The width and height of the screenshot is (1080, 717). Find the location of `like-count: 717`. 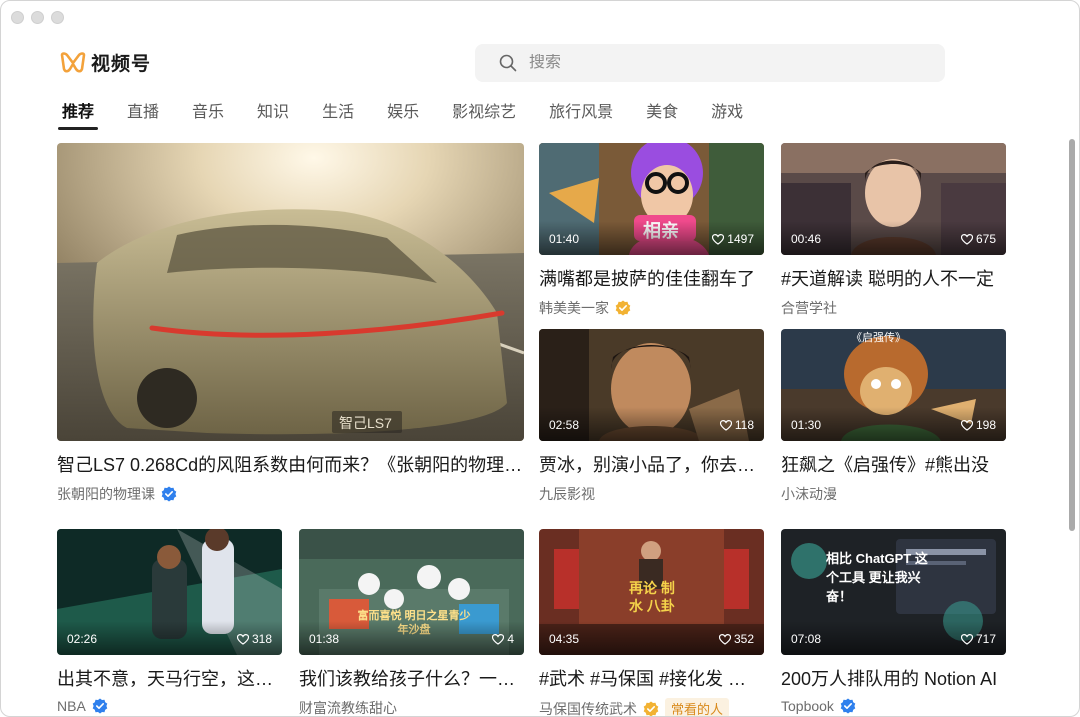

like-count: 717 is located at coordinates (985, 639).